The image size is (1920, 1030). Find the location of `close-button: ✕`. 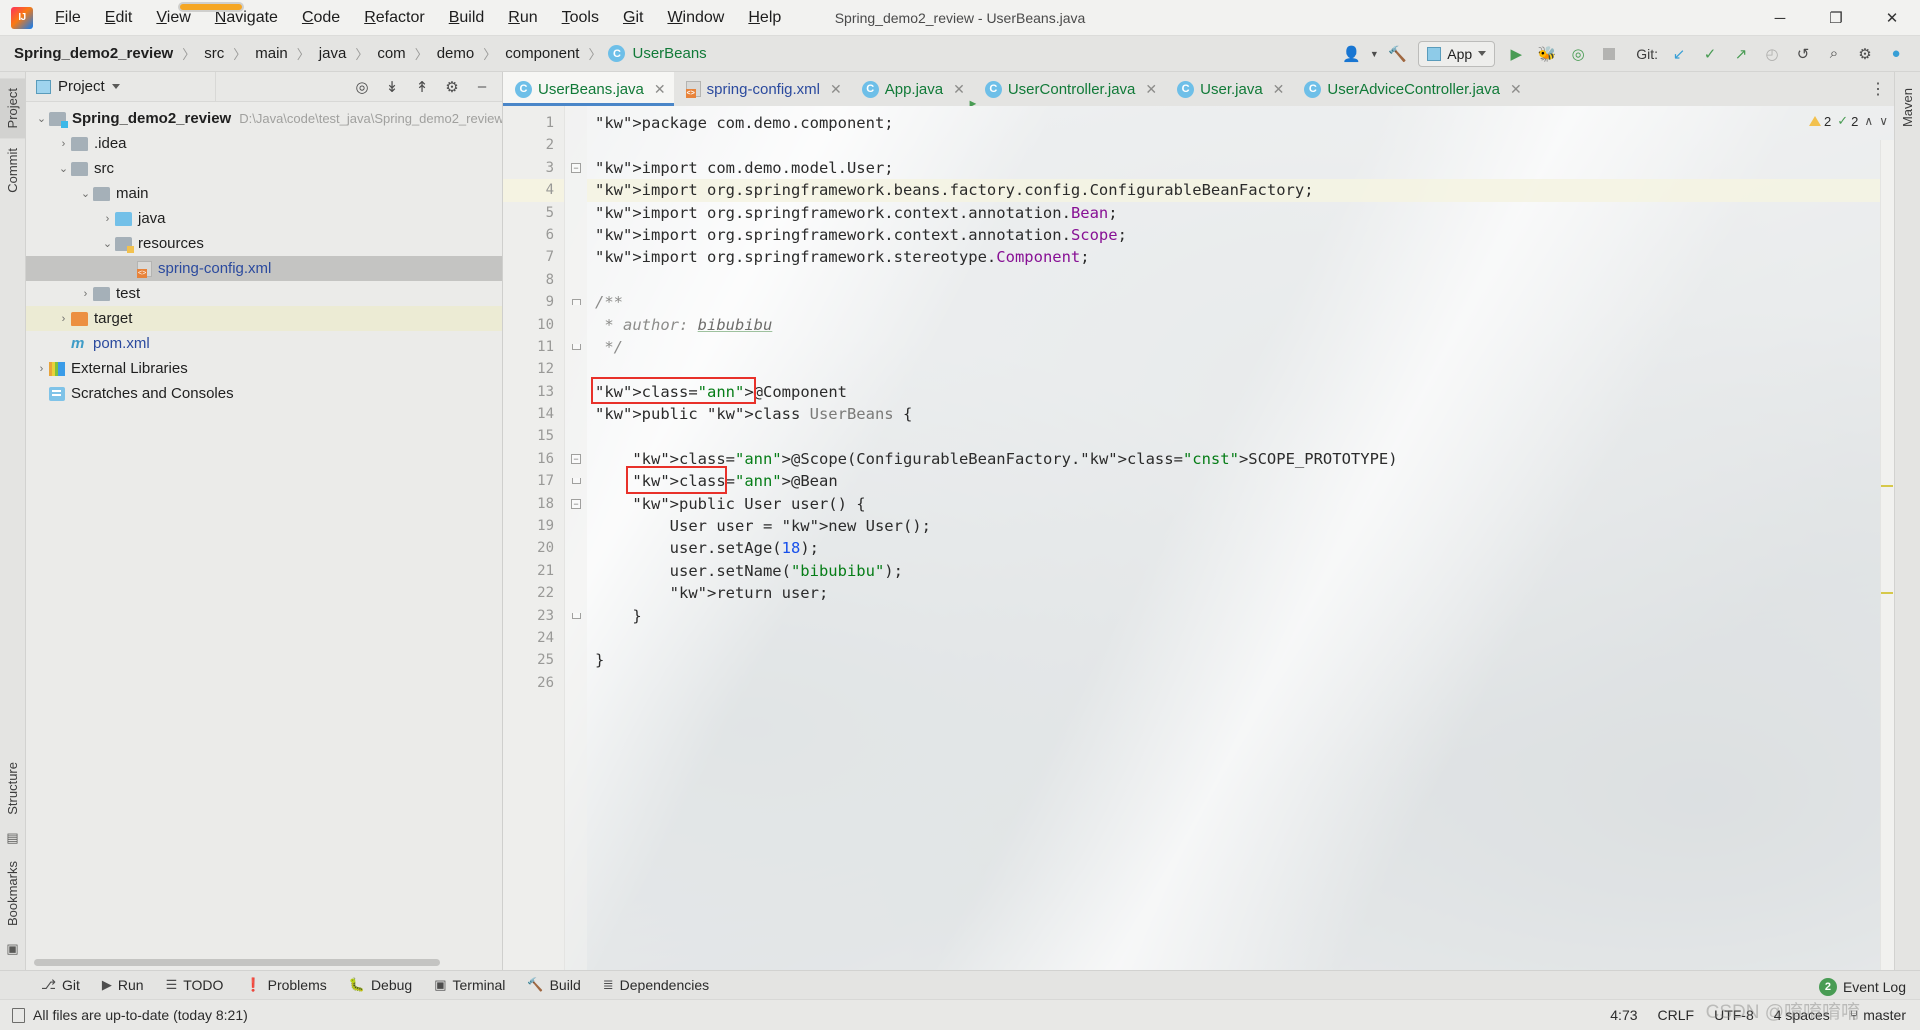

close-button: ✕ is located at coordinates (1892, 18).